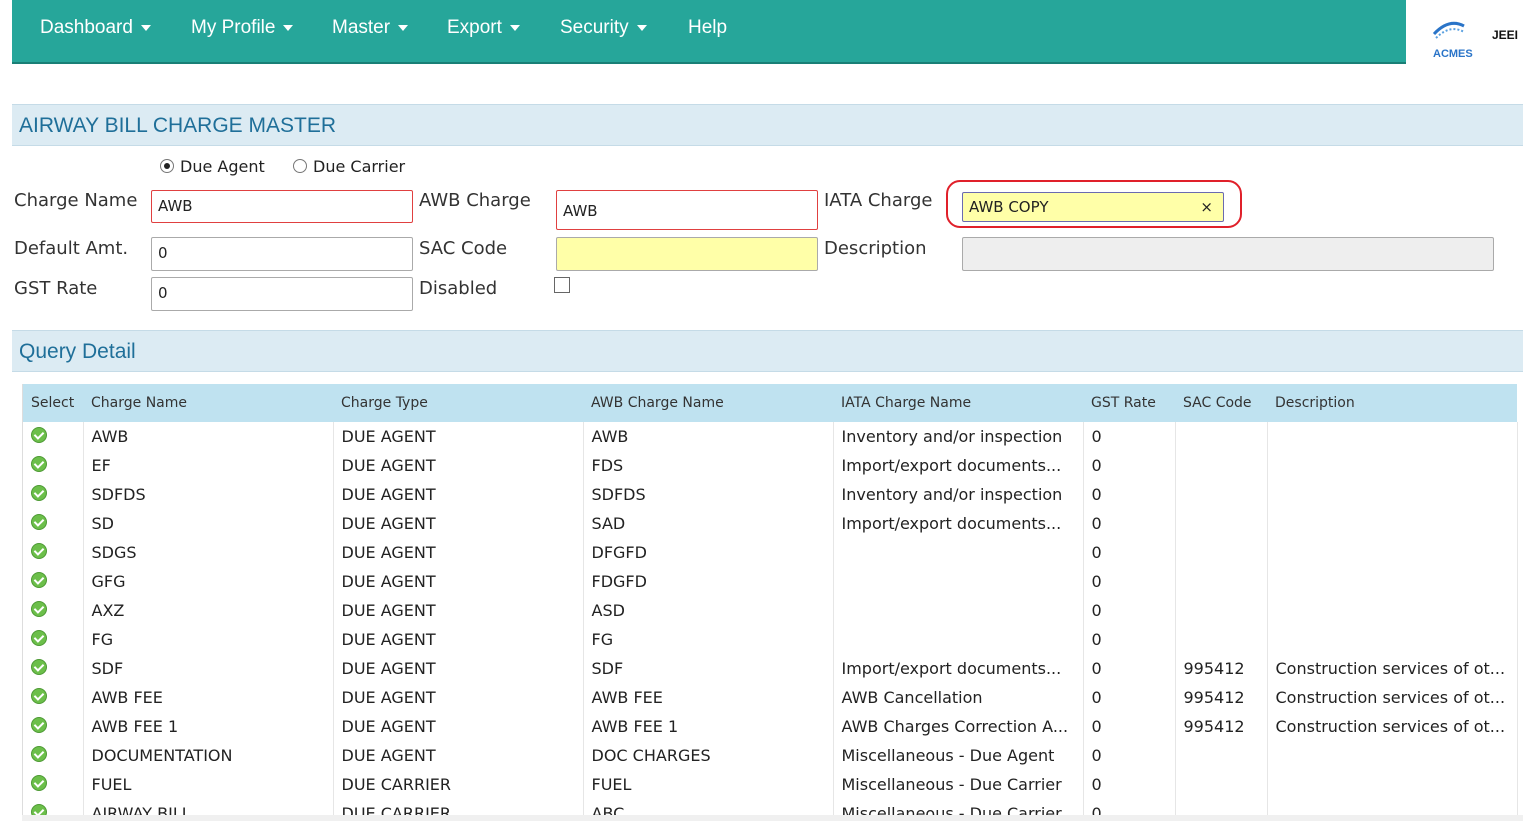 The image size is (1529, 821). What do you see at coordinates (1129, 403) in the screenshot?
I see `col-gst-rate: GST Rate` at bounding box center [1129, 403].